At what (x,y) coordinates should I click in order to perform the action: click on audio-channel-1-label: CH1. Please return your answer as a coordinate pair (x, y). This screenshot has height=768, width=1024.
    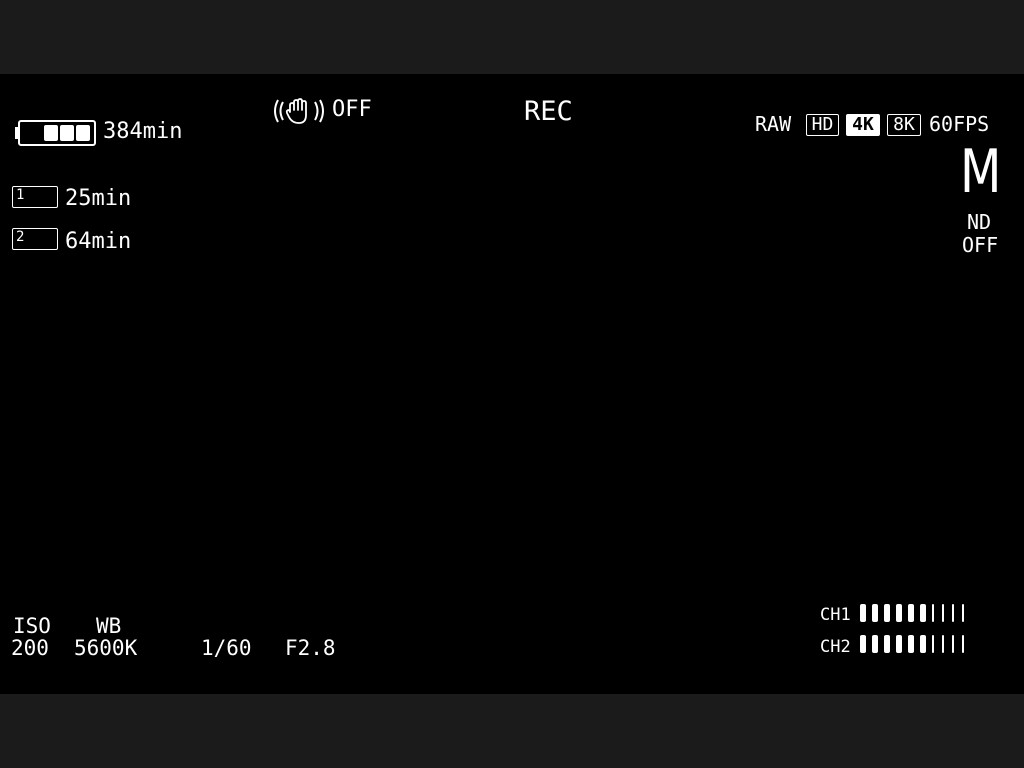
    Looking at the image, I should click on (835, 615).